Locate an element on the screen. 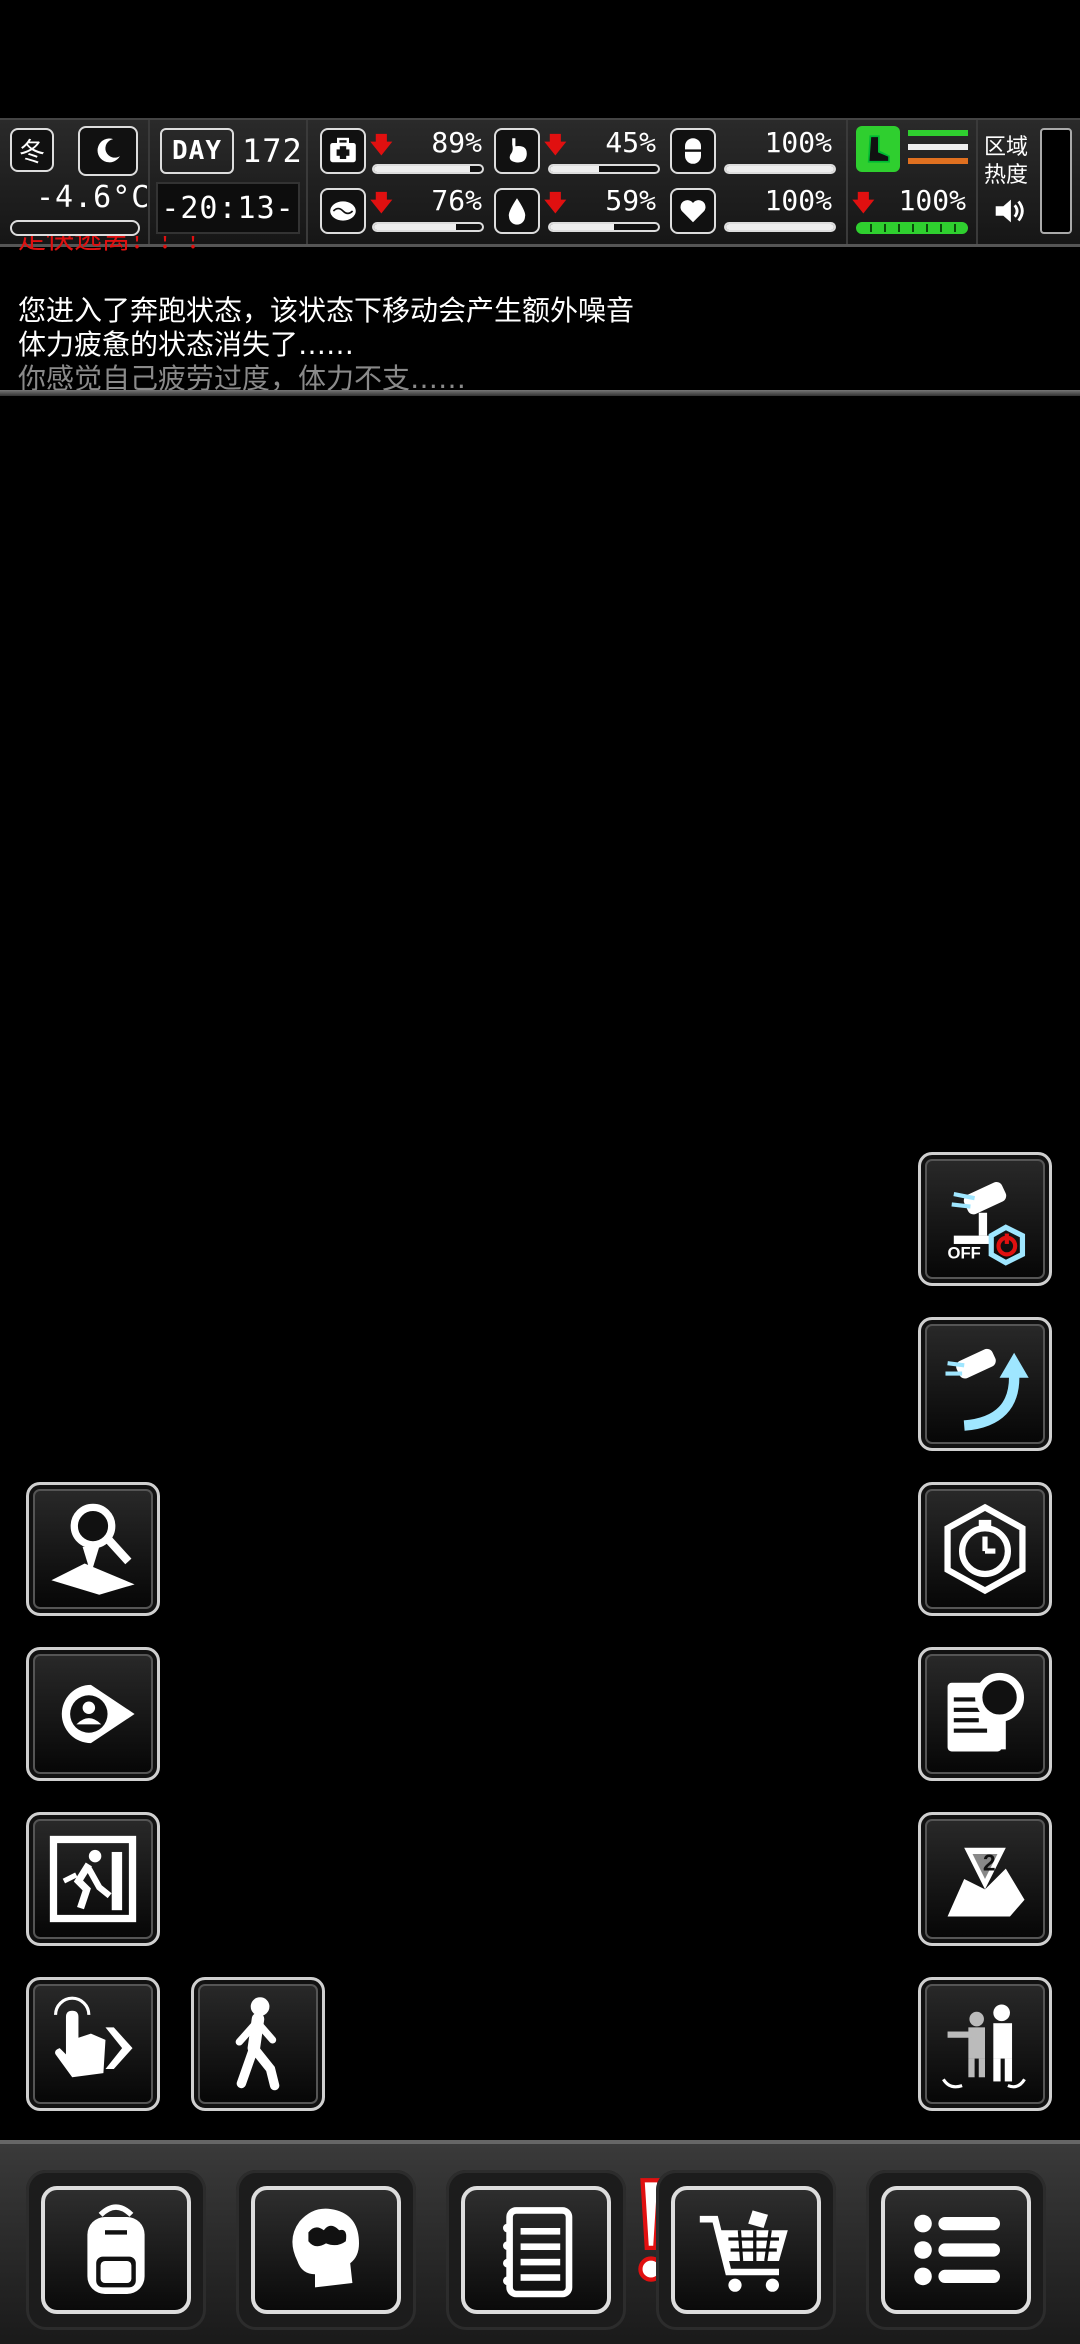 Image resolution: width=1080 pixels, height=2344 pixels. hunger-bar is located at coordinates (604, 169).